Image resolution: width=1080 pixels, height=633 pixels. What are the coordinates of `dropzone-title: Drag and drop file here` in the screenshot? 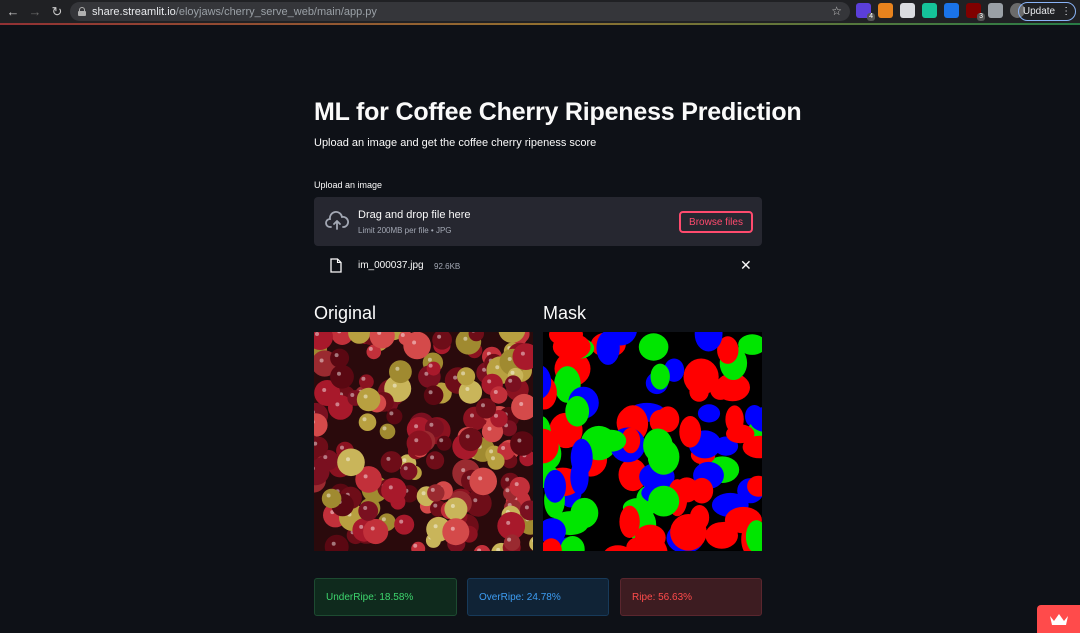 It's located at (414, 215).